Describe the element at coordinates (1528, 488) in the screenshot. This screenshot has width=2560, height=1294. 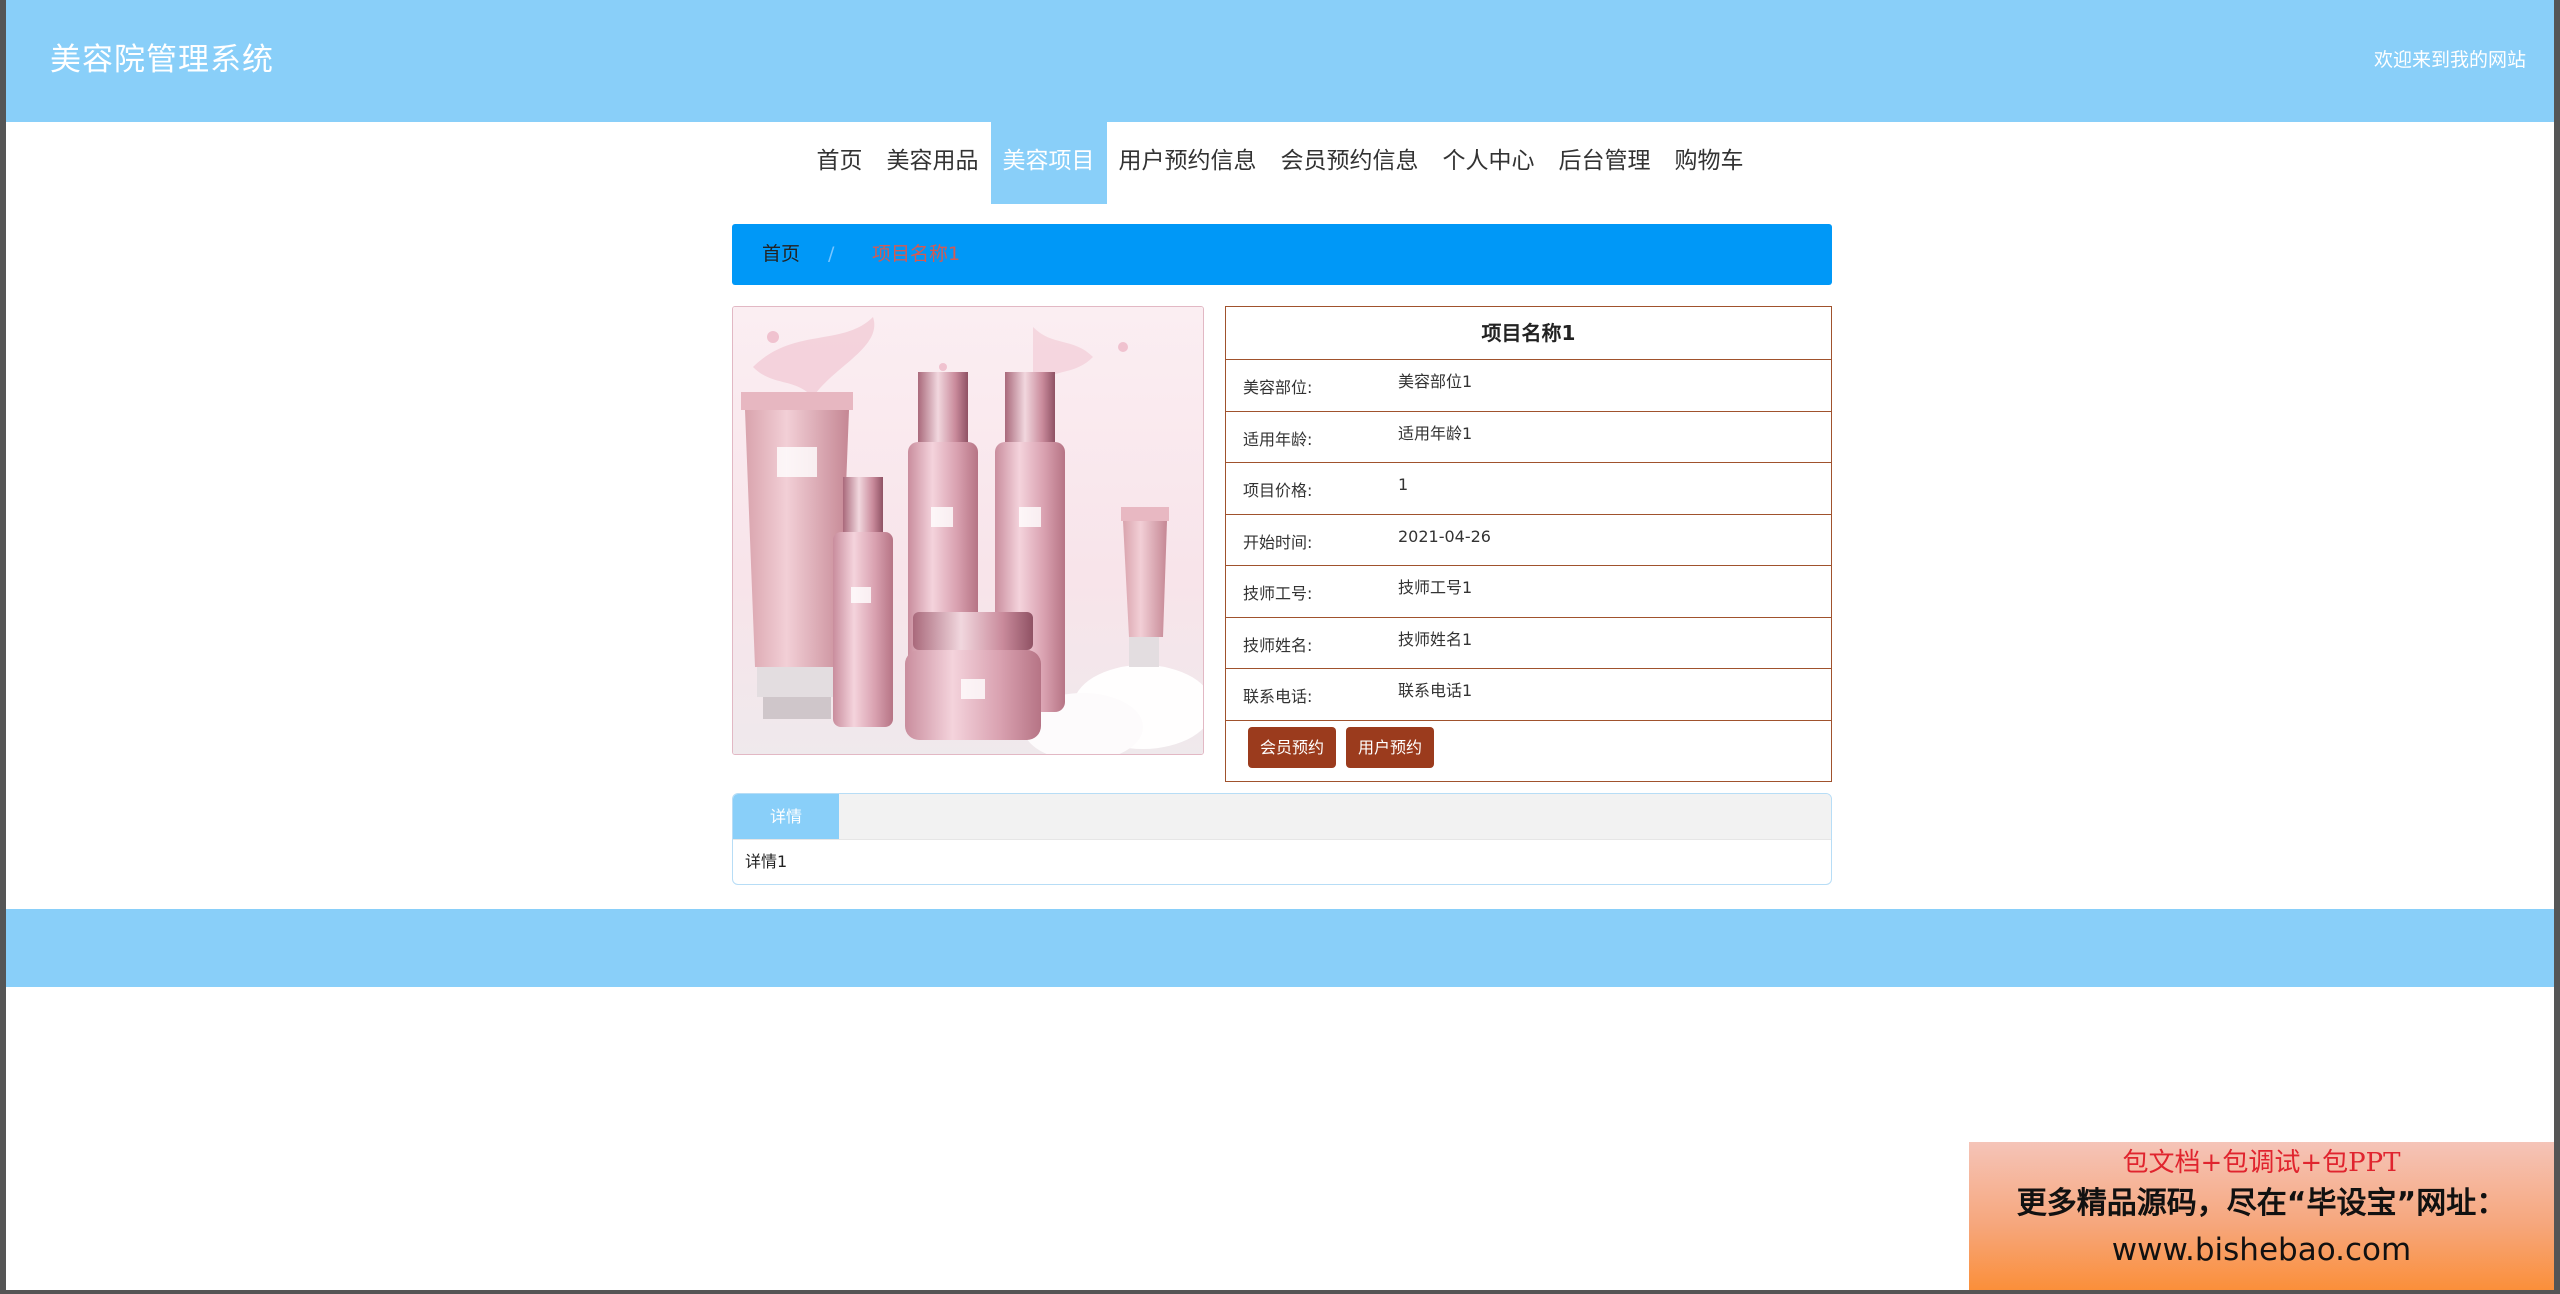
I see `detail-row-price: 项目价格: 1` at that location.